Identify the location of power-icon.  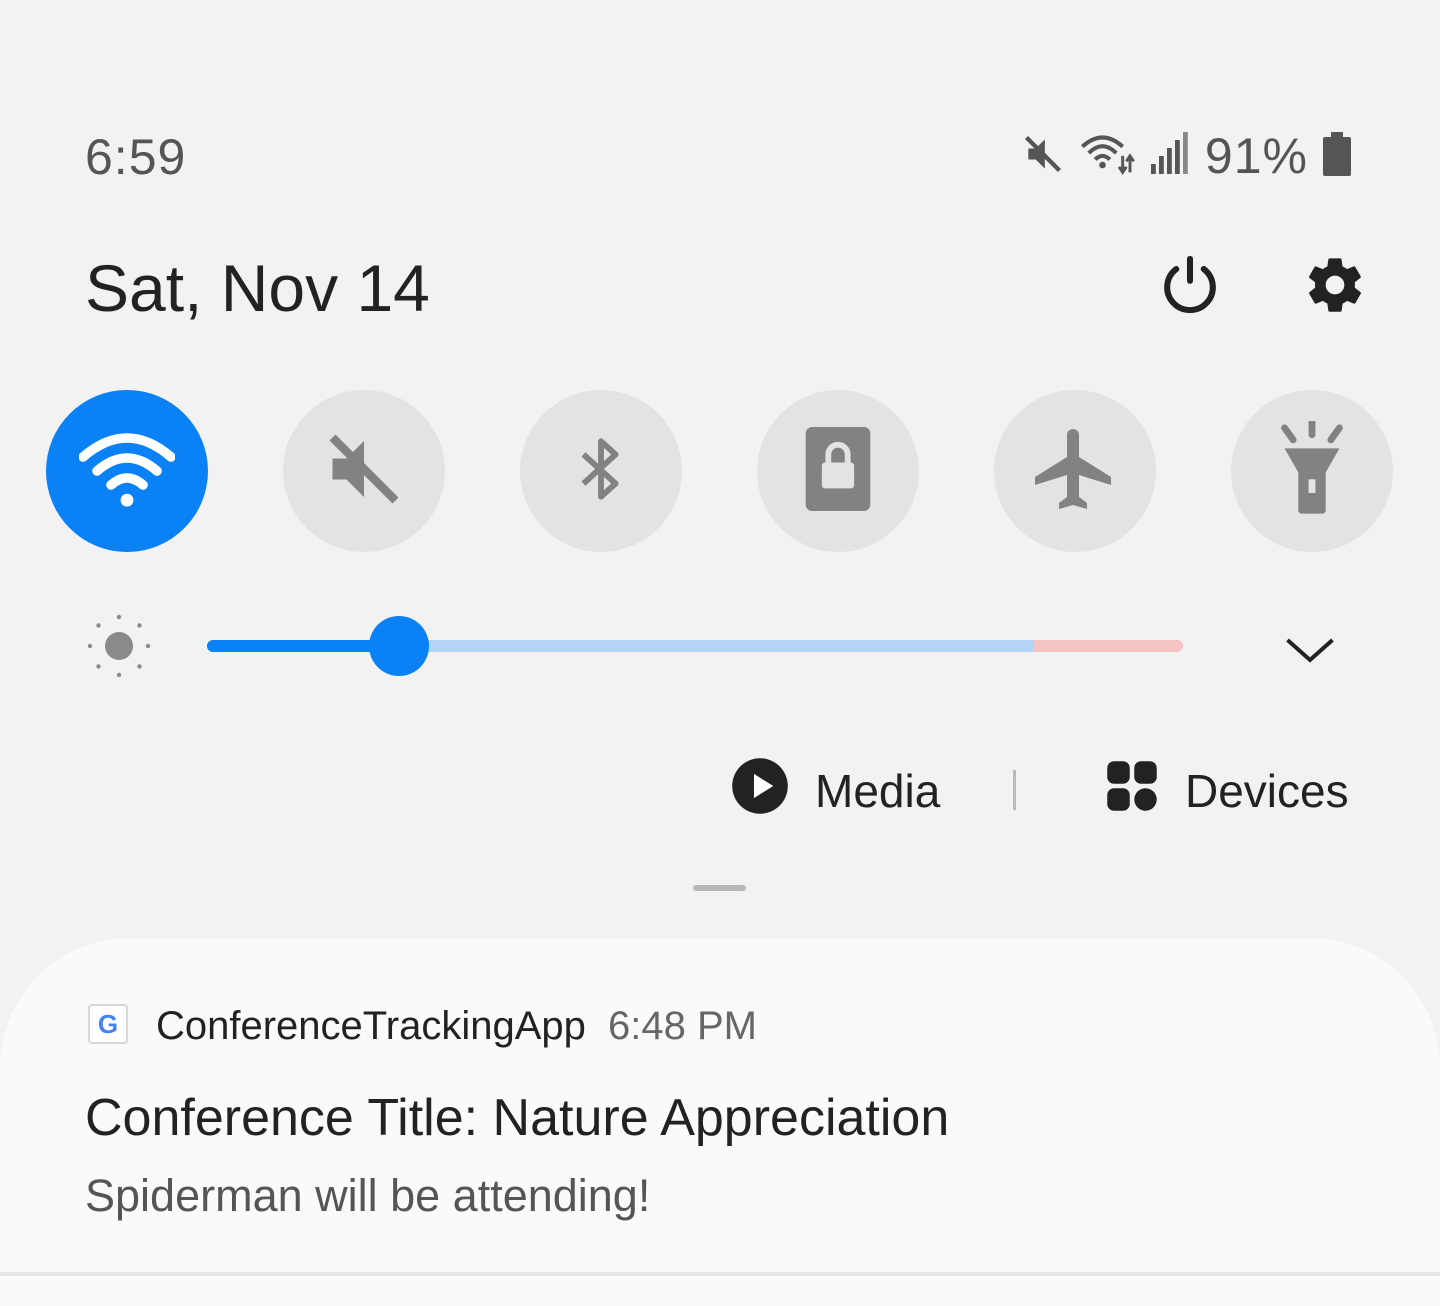
(1190, 287).